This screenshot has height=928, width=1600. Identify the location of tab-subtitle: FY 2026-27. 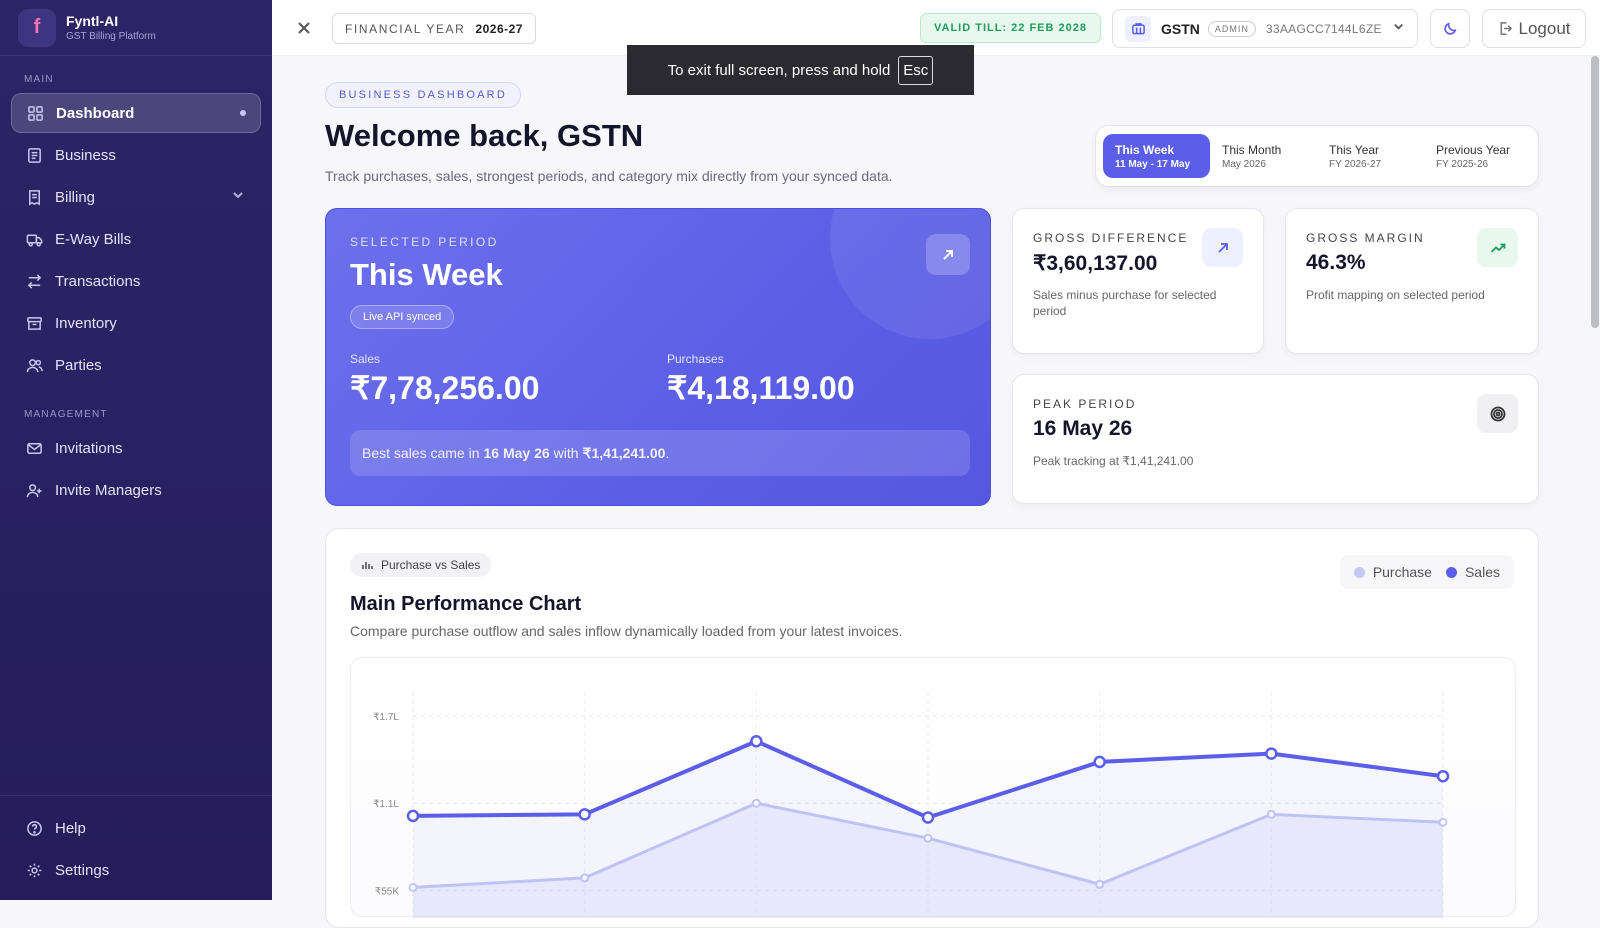
(1355, 164).